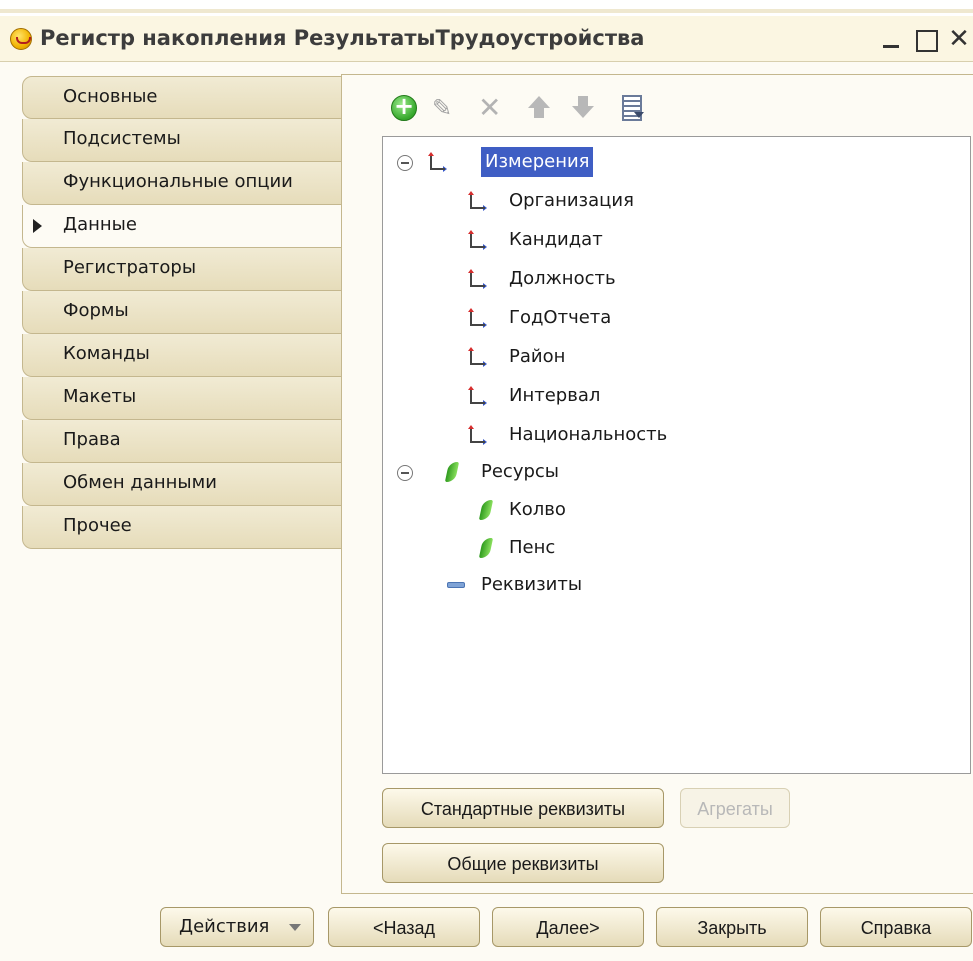 The height and width of the screenshot is (961, 973). I want to click on tab-data-exchange: Обмен данными, so click(182, 484).